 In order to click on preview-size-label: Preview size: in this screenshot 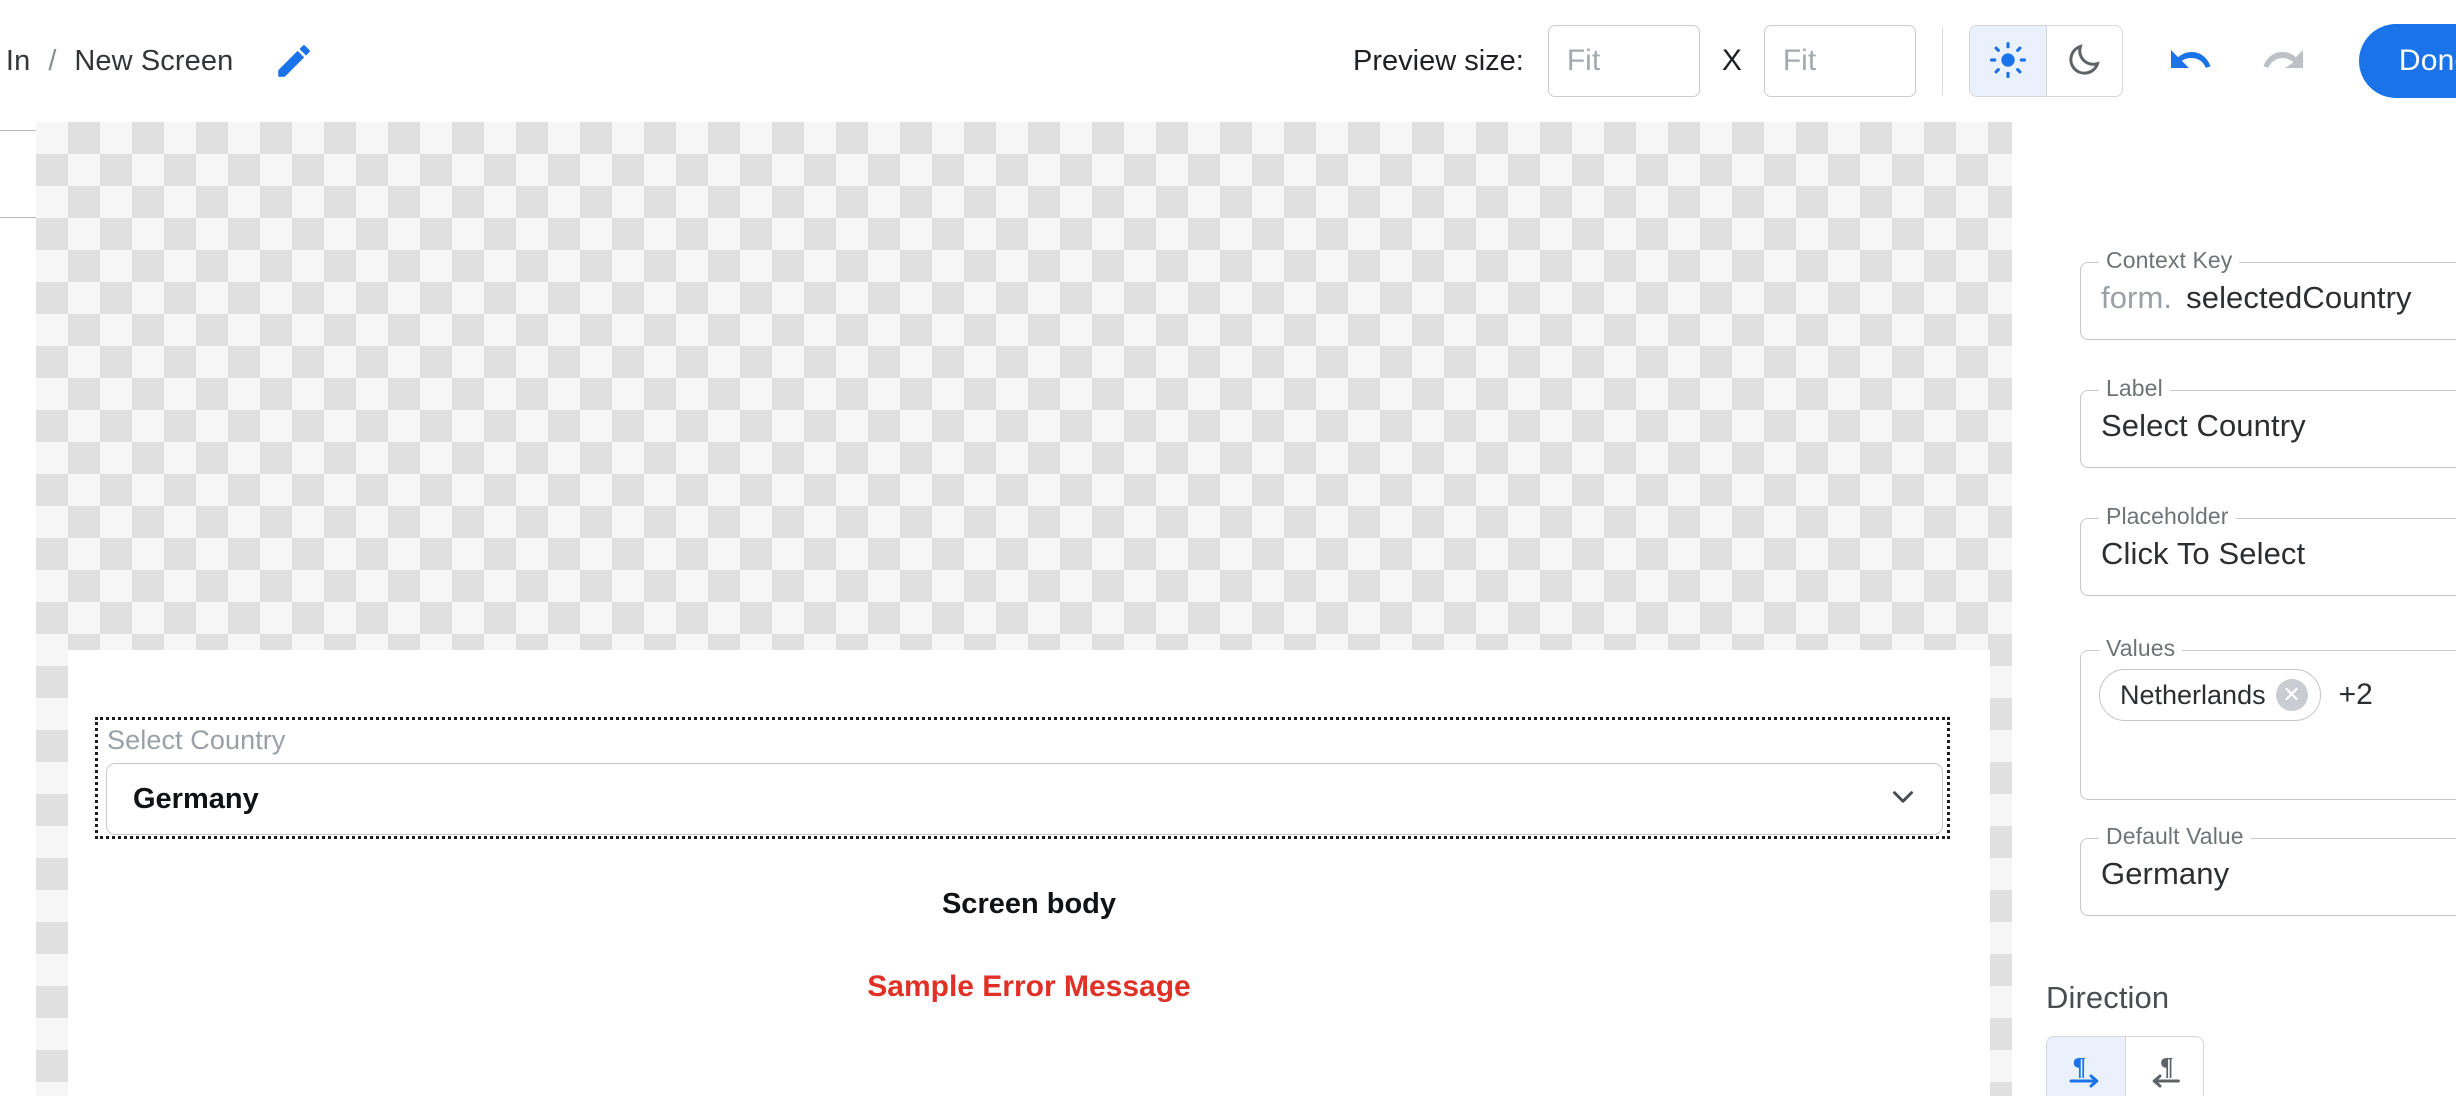, I will do `click(1438, 60)`.